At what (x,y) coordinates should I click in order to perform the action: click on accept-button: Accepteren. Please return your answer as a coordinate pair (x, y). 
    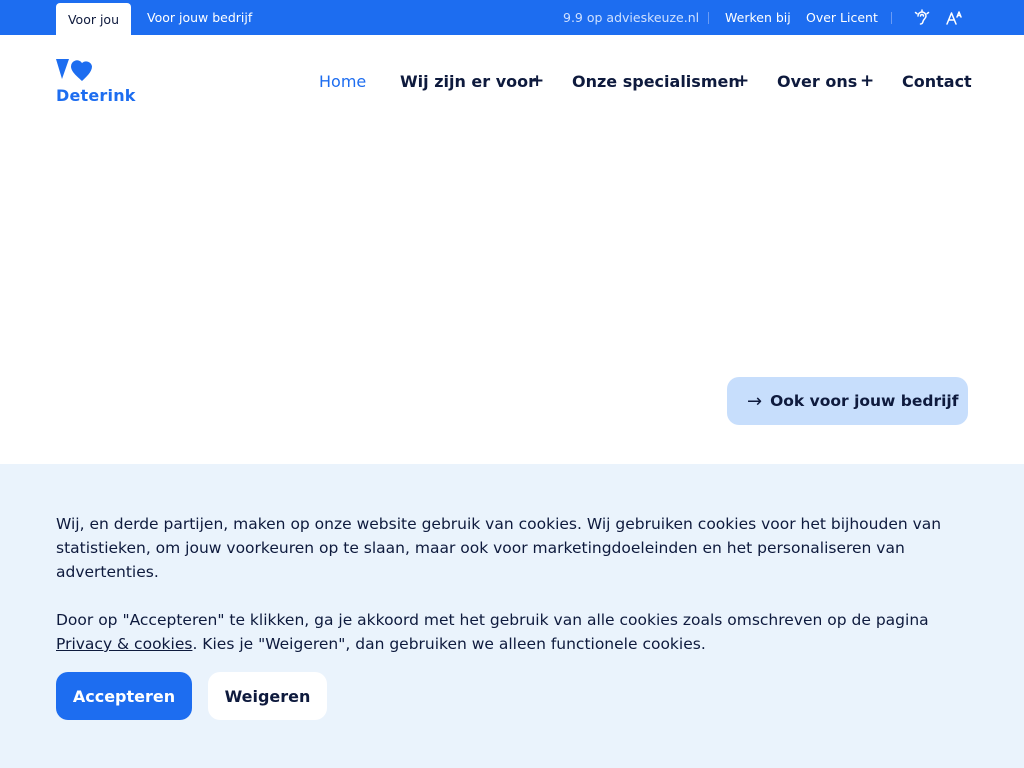
    Looking at the image, I should click on (124, 696).